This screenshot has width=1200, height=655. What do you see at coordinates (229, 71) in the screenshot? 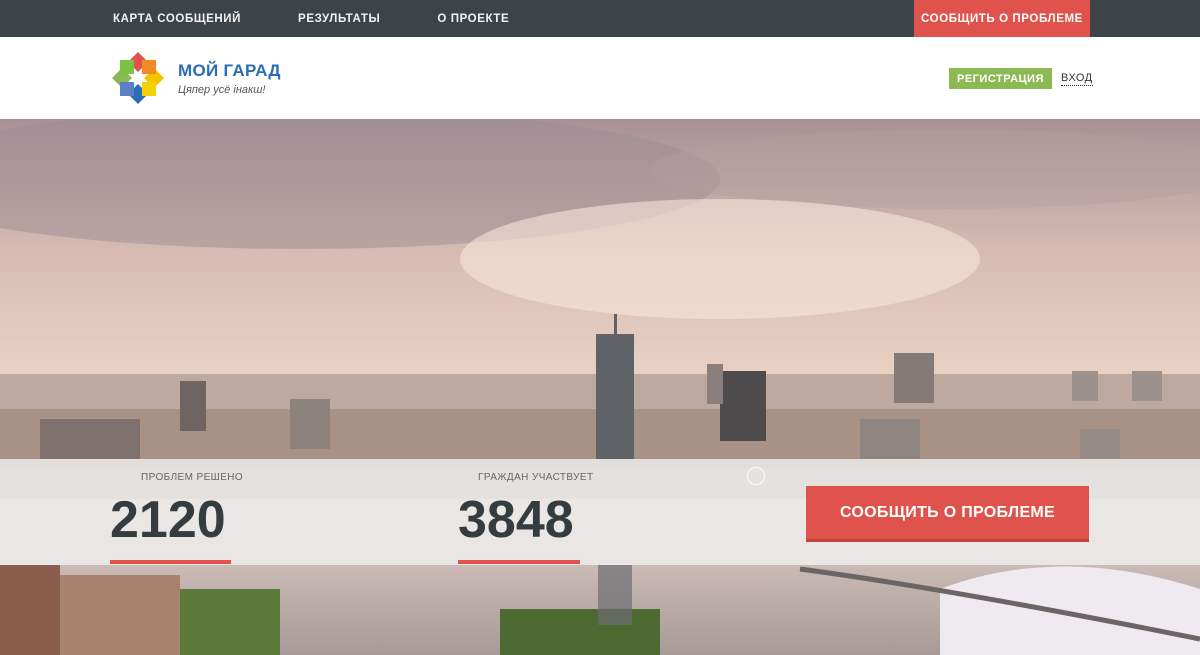
I see `logo-title: МОЙ ГАРАД` at bounding box center [229, 71].